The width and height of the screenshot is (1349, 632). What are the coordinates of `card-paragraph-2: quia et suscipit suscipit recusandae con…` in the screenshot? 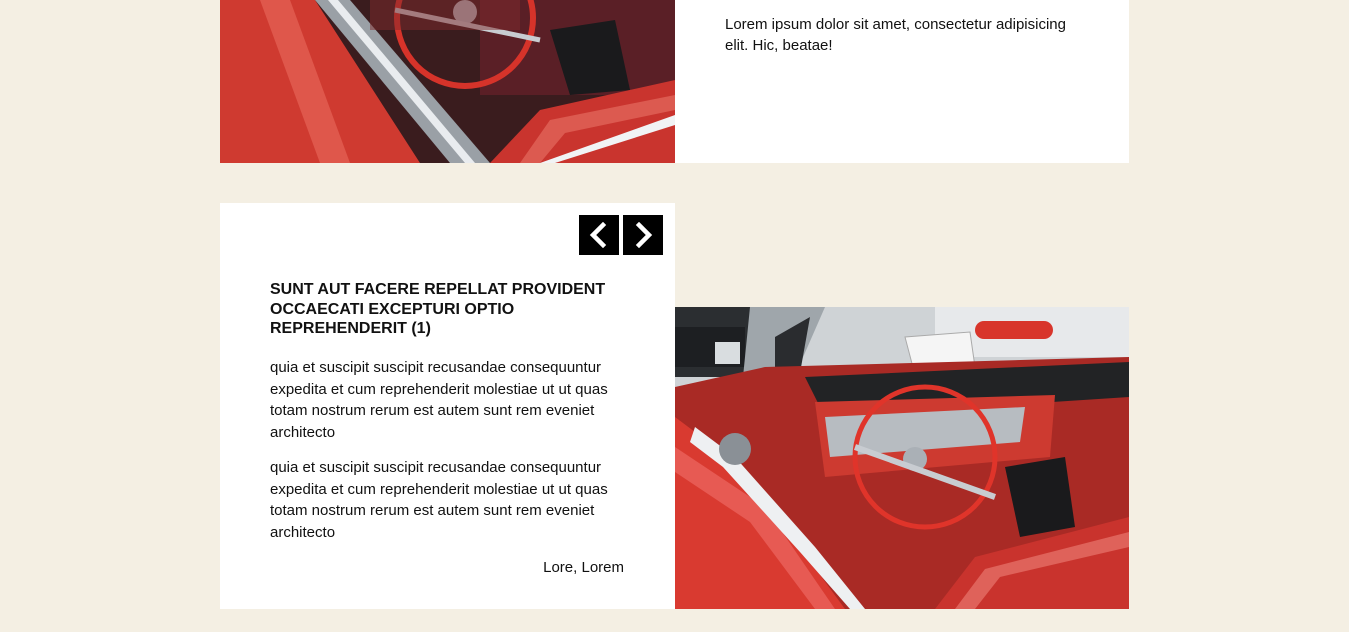 It's located at (439, 500).